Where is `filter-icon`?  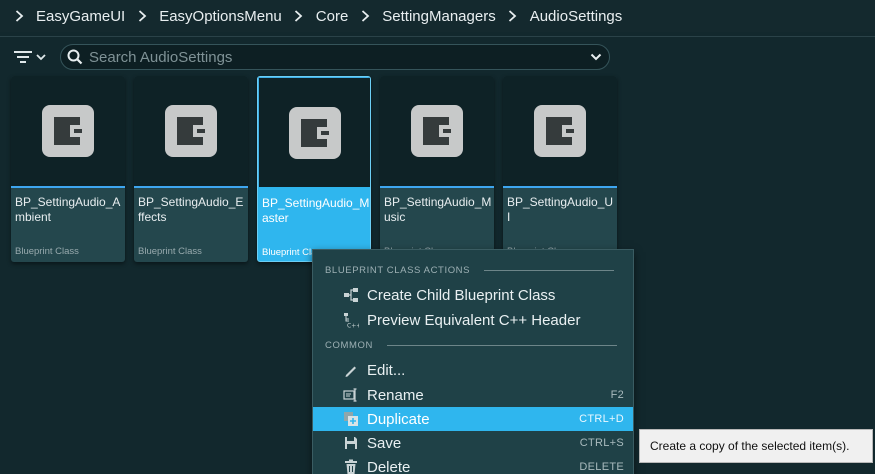 filter-icon is located at coordinates (23, 57).